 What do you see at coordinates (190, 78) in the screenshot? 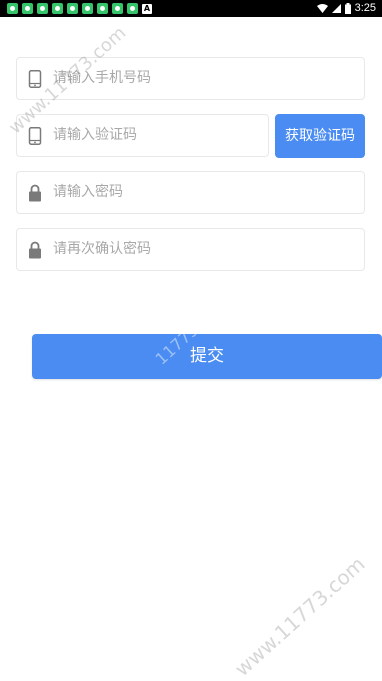
I see `phone-field: 请输入手机号码` at bounding box center [190, 78].